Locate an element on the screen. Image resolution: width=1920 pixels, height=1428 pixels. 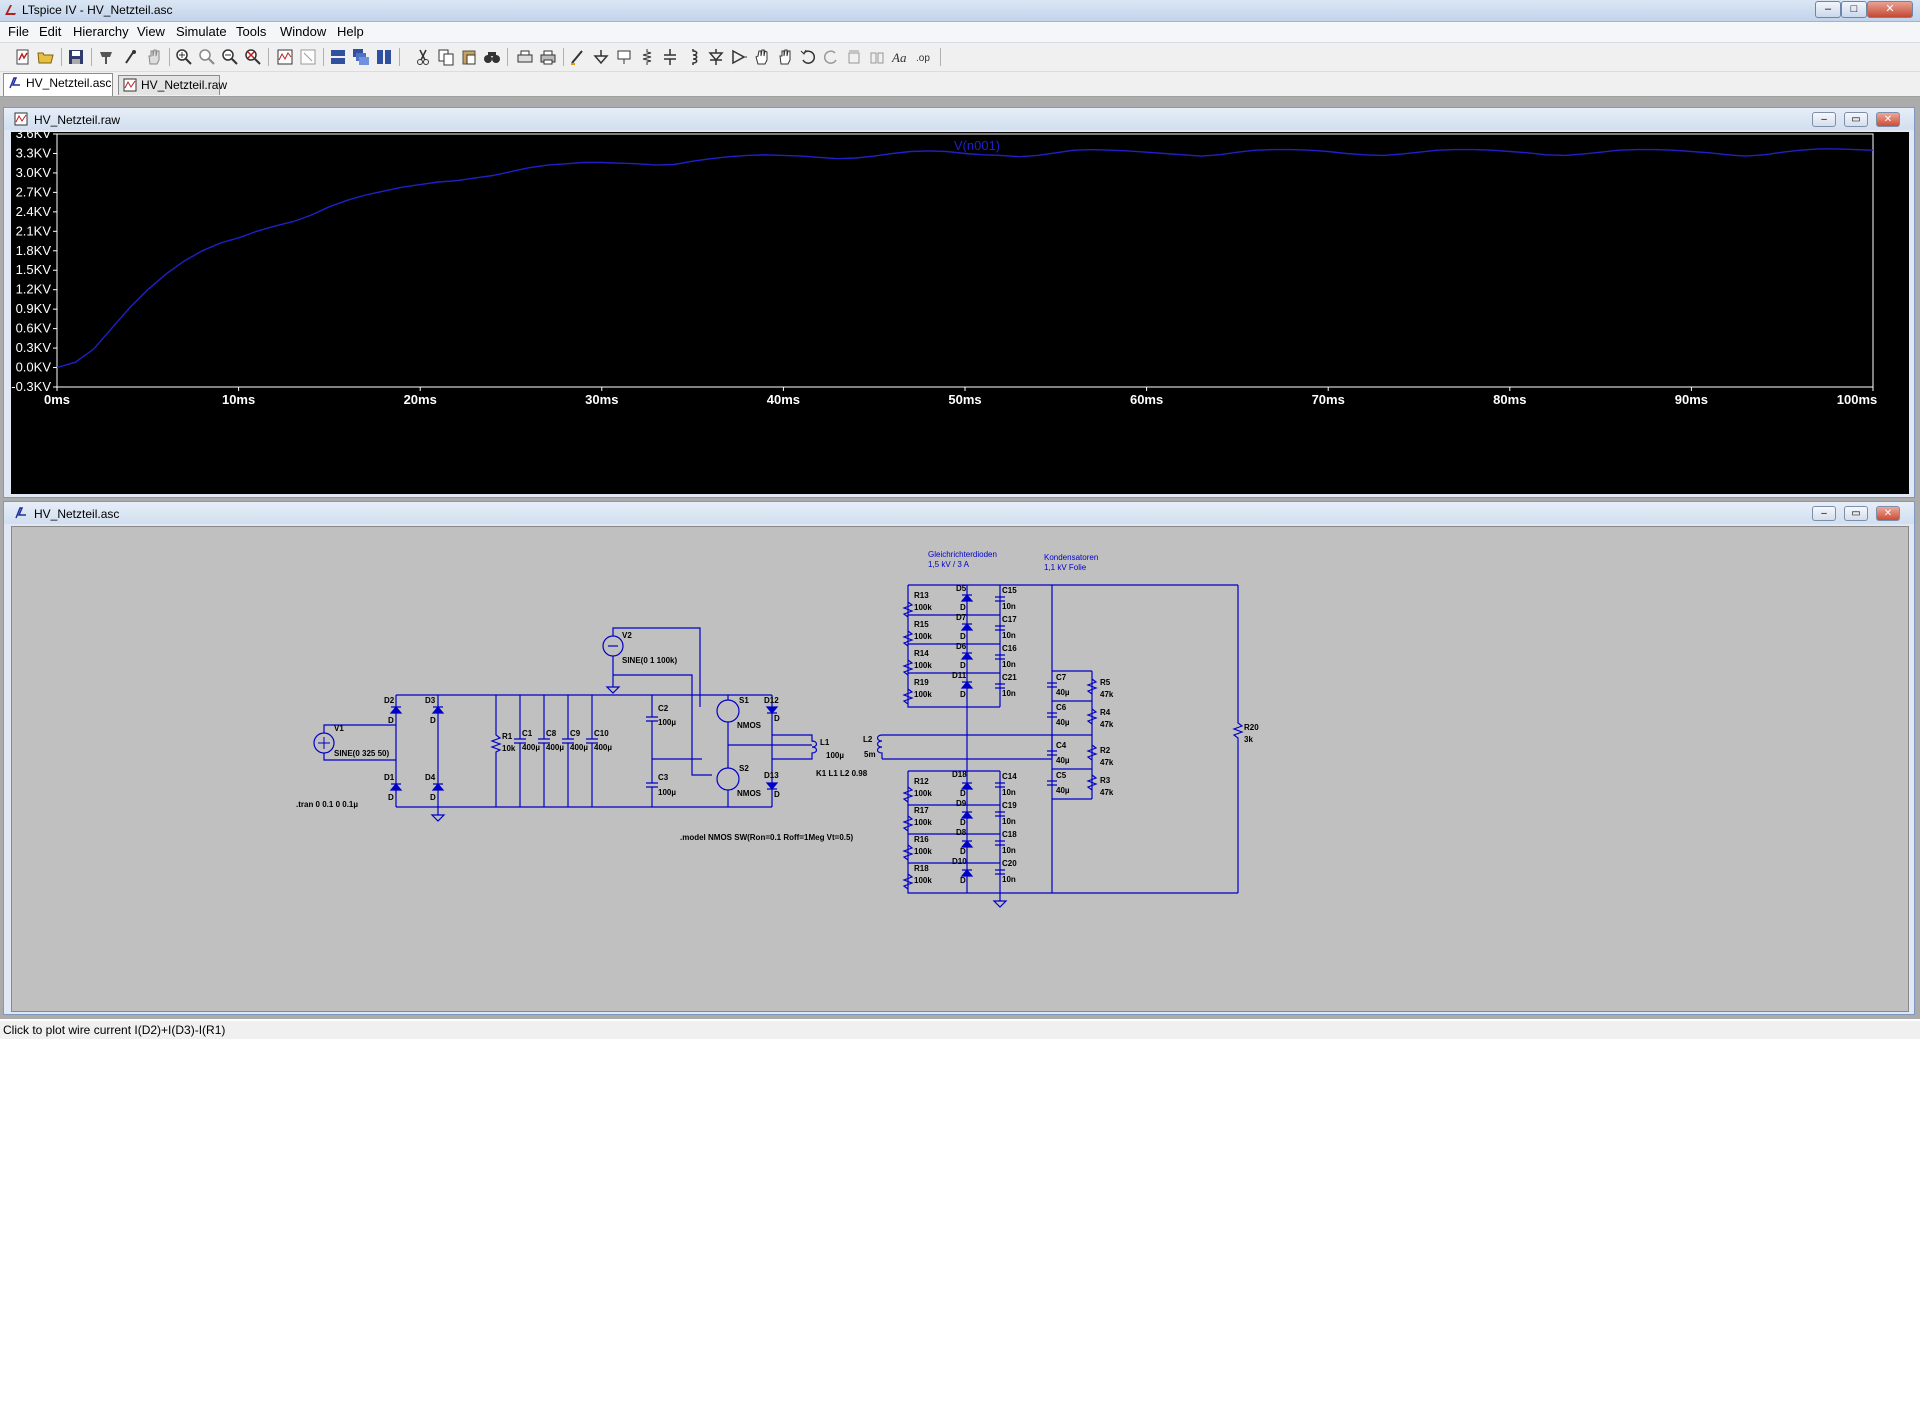
label-c18-value: 10n is located at coordinates (1009, 850).